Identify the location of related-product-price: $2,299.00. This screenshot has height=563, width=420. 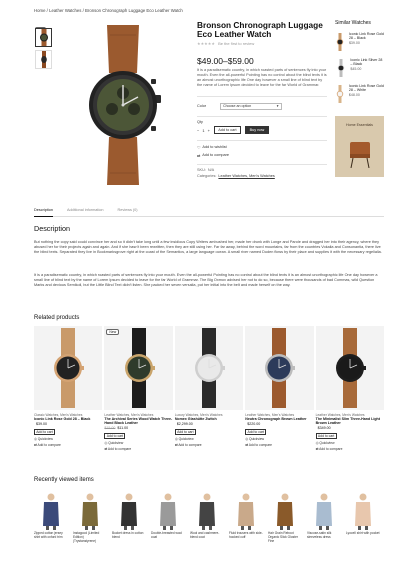
(209, 424).